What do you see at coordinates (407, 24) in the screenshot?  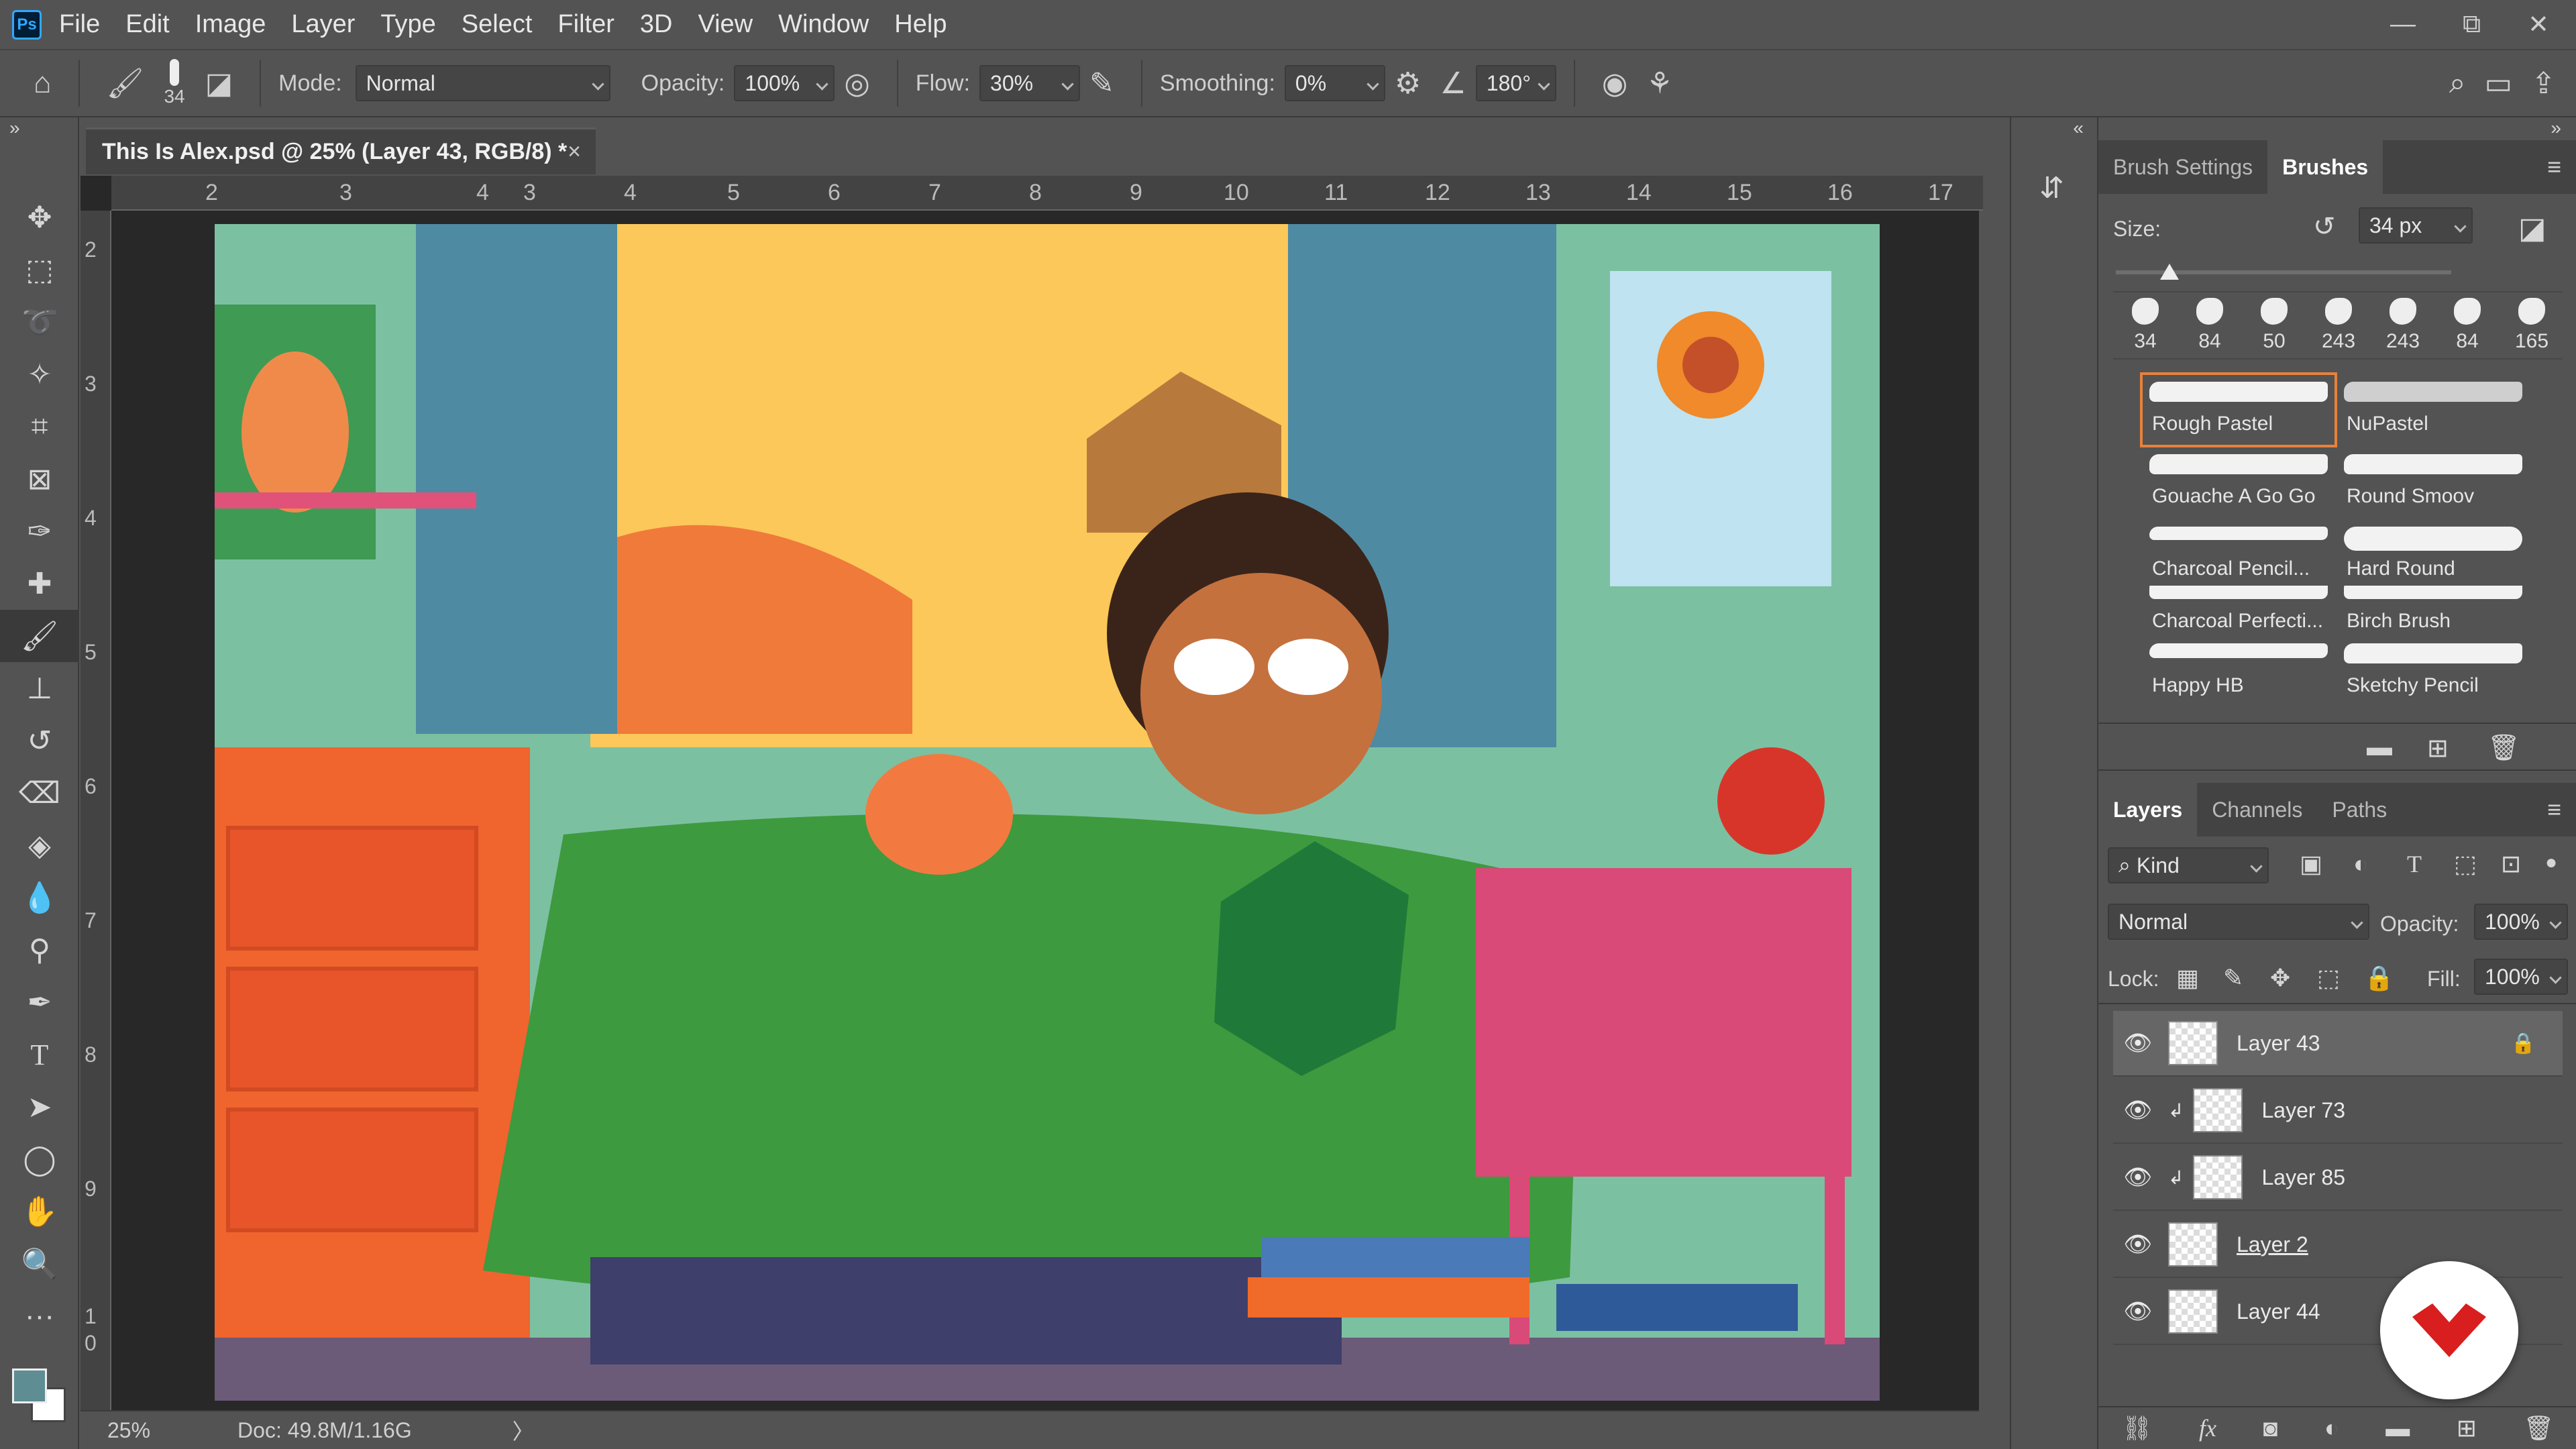 I see `menu-type: Type` at bounding box center [407, 24].